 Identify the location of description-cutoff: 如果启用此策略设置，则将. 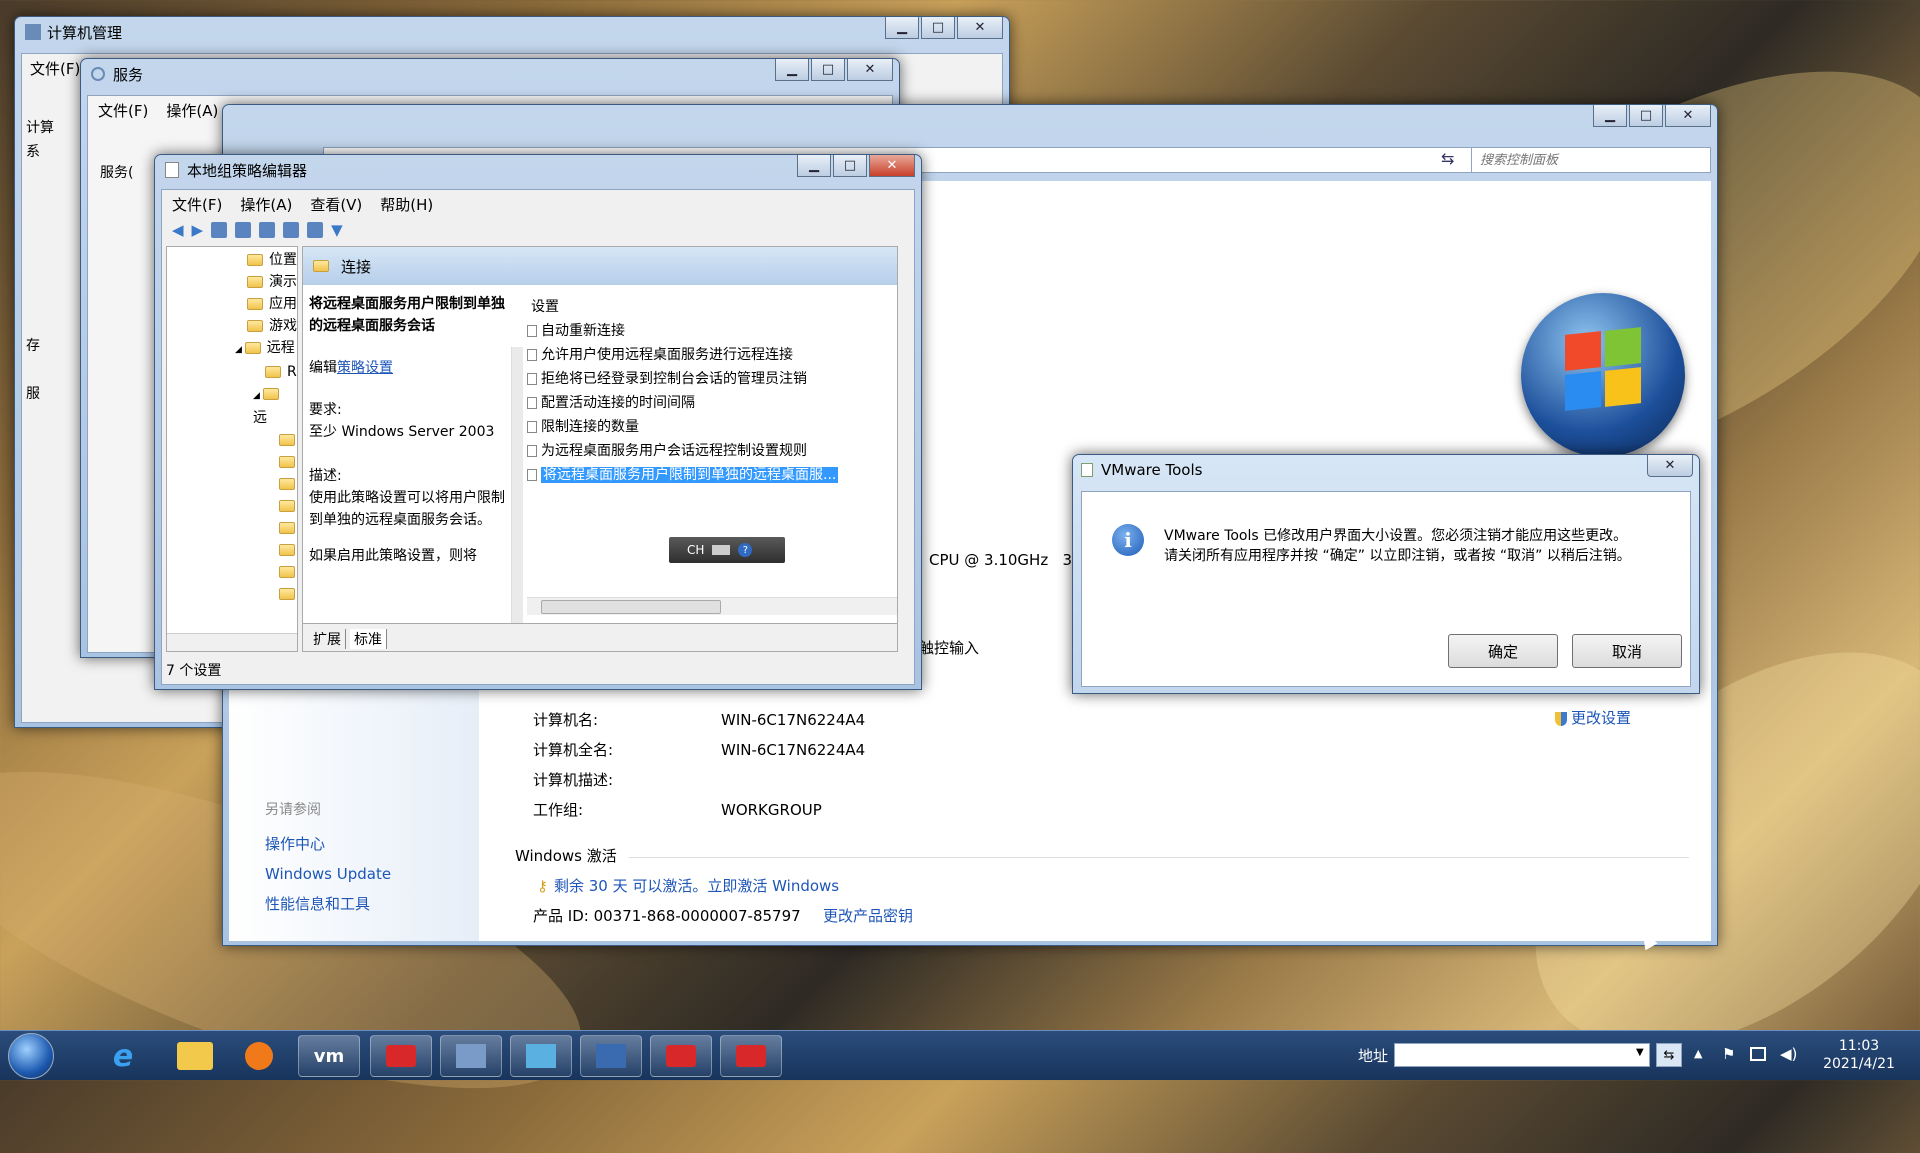
(393, 556).